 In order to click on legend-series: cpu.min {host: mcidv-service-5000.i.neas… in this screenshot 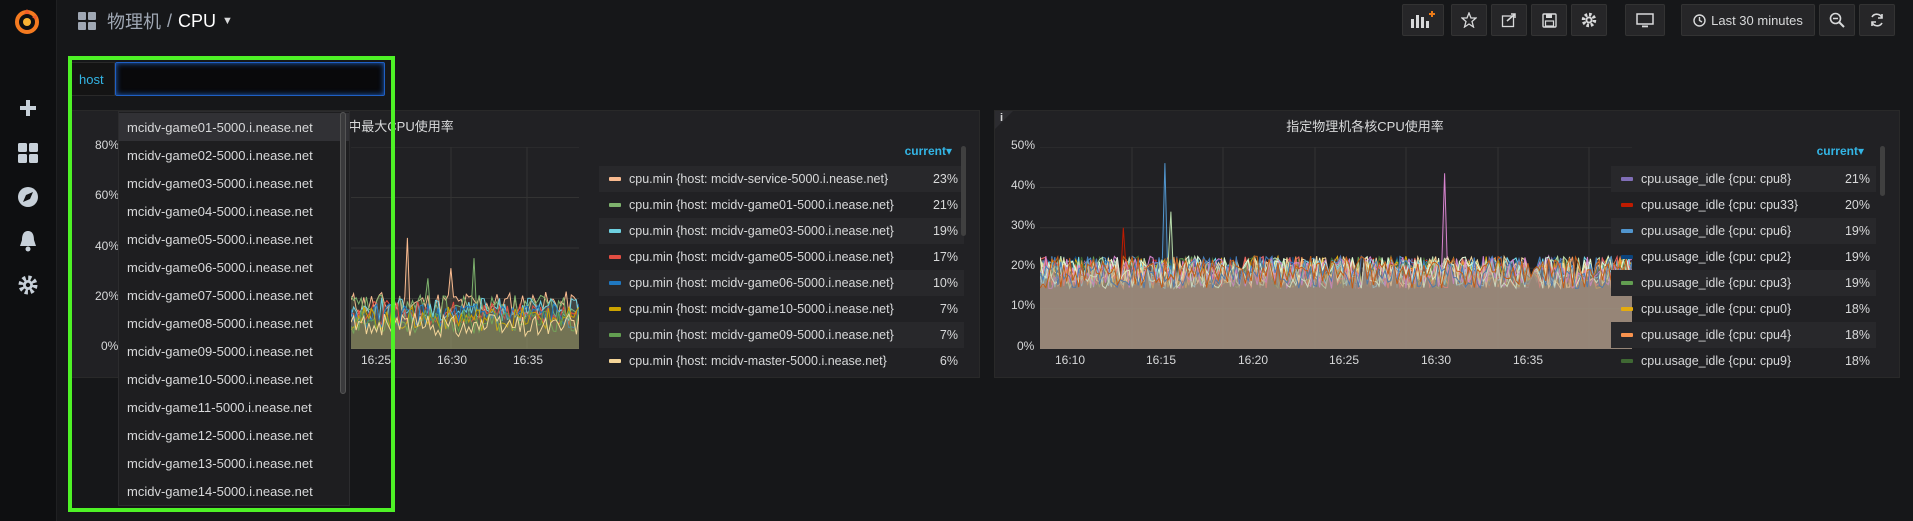, I will do `click(781, 179)`.